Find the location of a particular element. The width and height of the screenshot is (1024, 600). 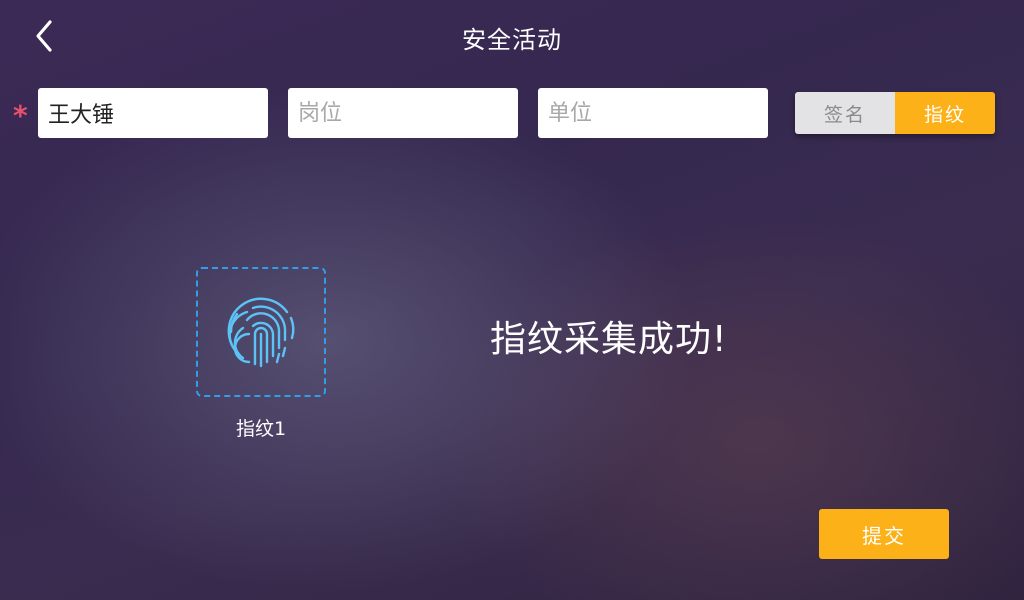

required-asterisk: * is located at coordinates (20, 115).